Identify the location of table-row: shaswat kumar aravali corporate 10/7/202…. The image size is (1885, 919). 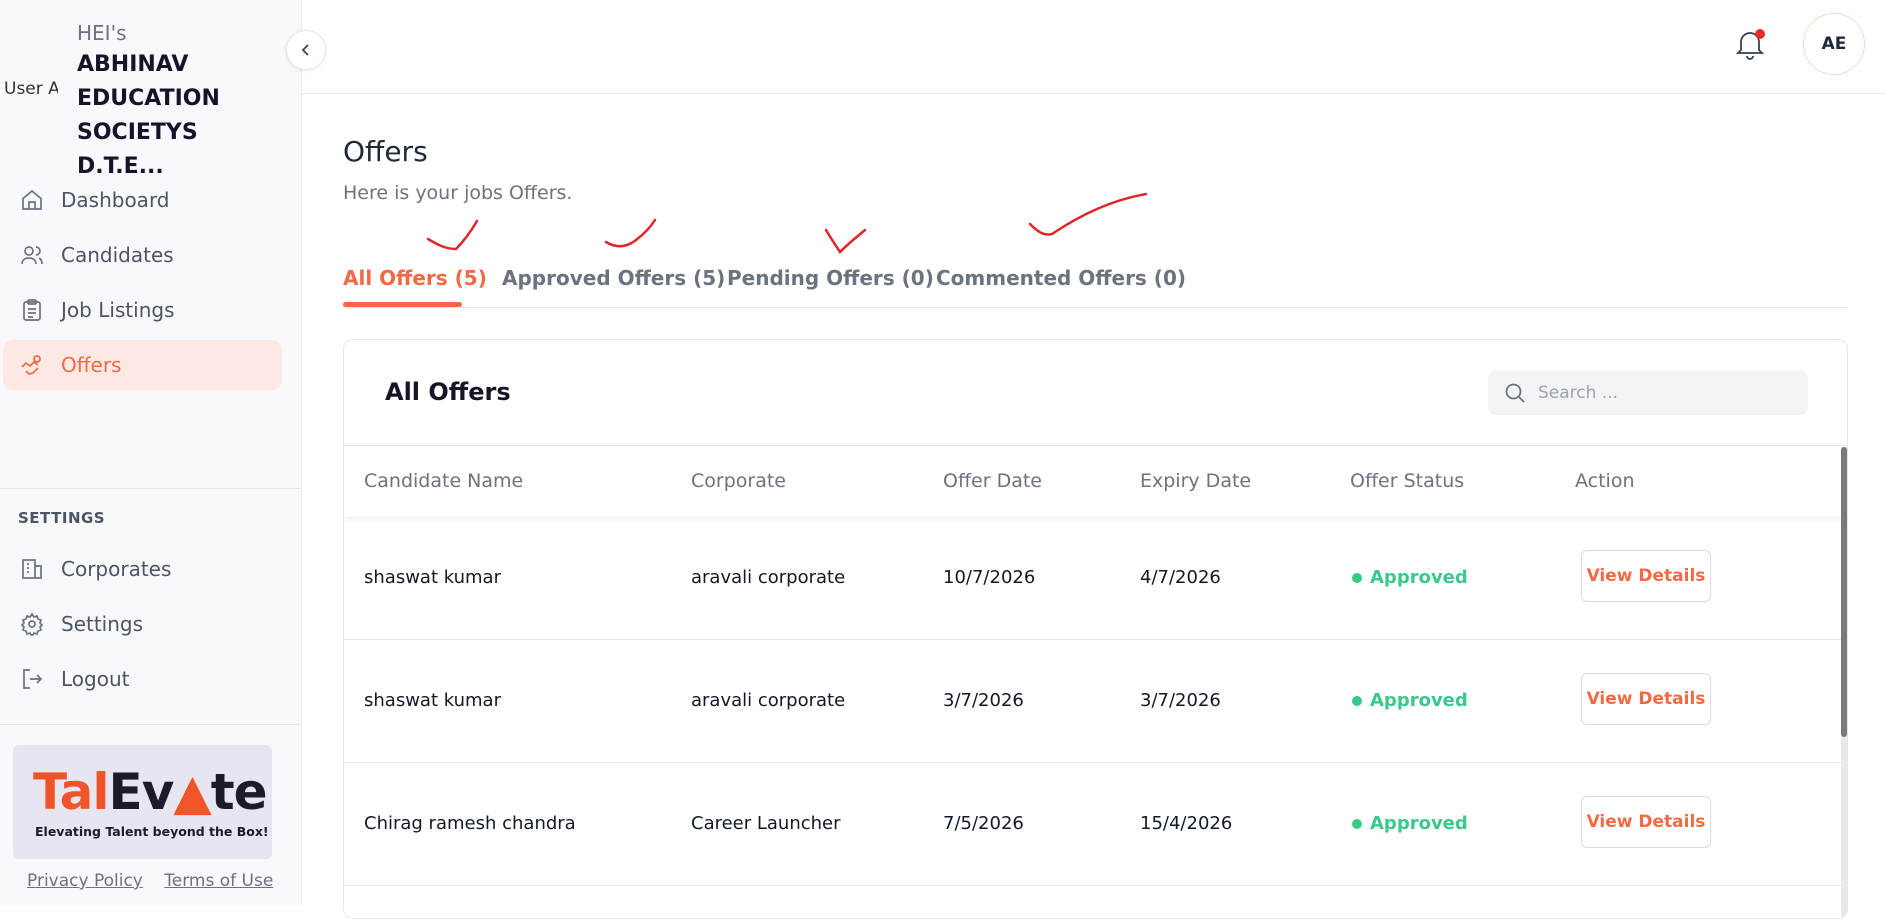
(1095, 578).